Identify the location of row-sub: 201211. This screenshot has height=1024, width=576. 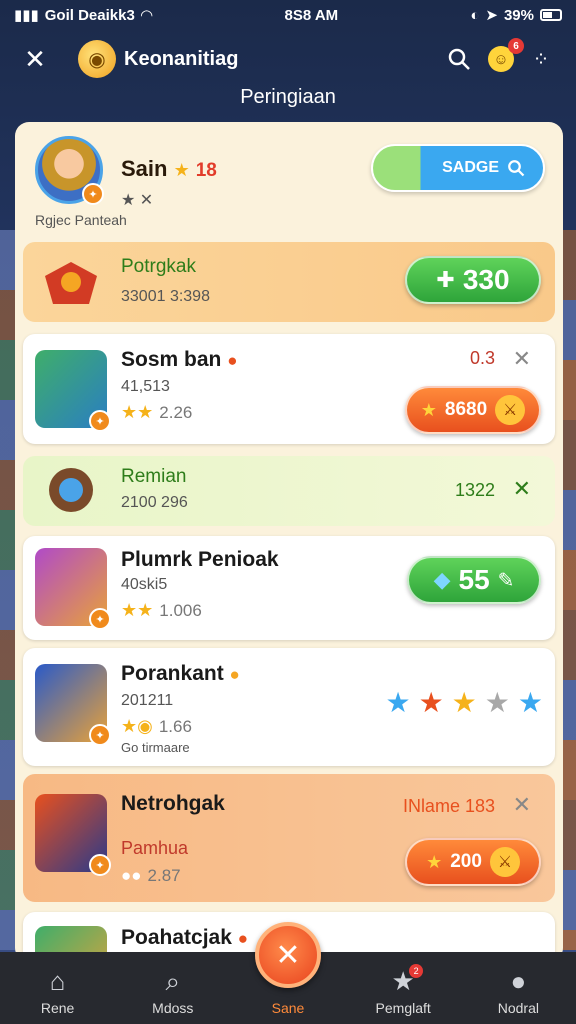
(147, 700).